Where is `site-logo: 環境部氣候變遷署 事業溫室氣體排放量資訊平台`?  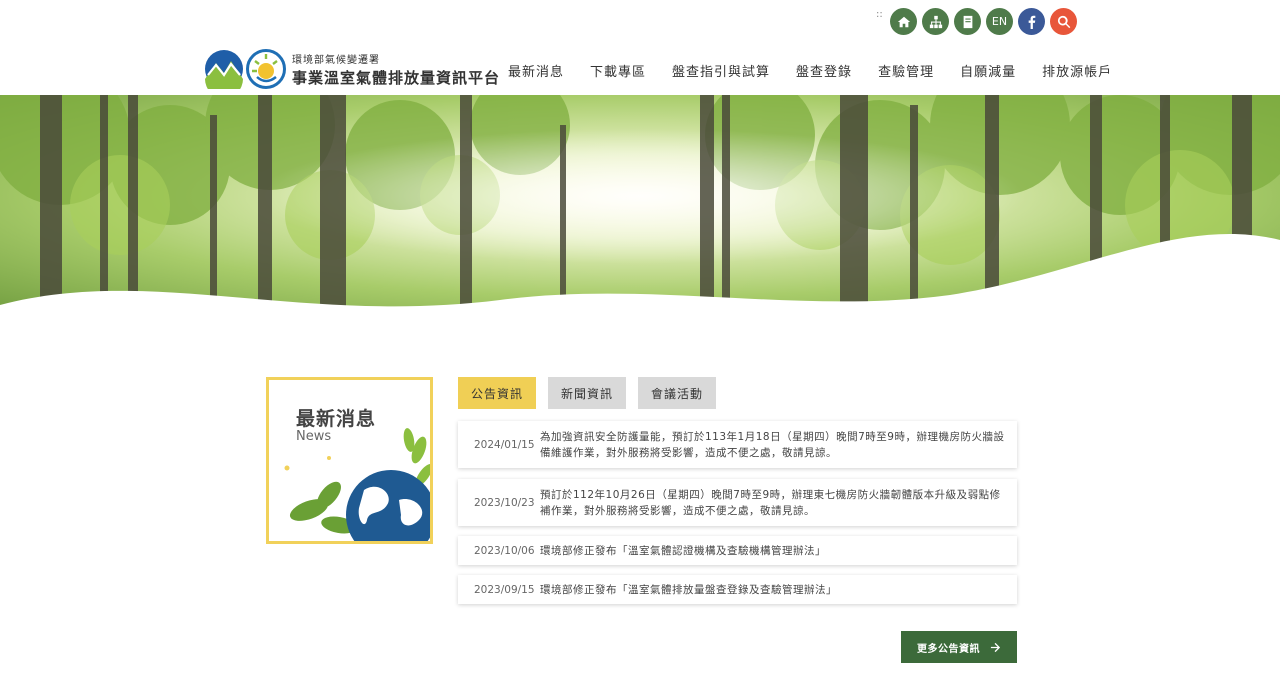
site-logo: 環境部氣候變遷署 事業溫室氣體排放量資訊平台 is located at coordinates (352, 69).